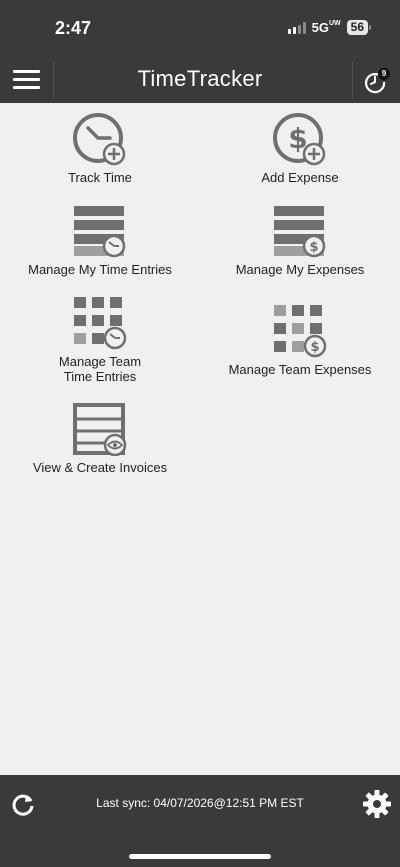  What do you see at coordinates (300, 369) in the screenshot?
I see `tile-label: Manage Team Expenses` at bounding box center [300, 369].